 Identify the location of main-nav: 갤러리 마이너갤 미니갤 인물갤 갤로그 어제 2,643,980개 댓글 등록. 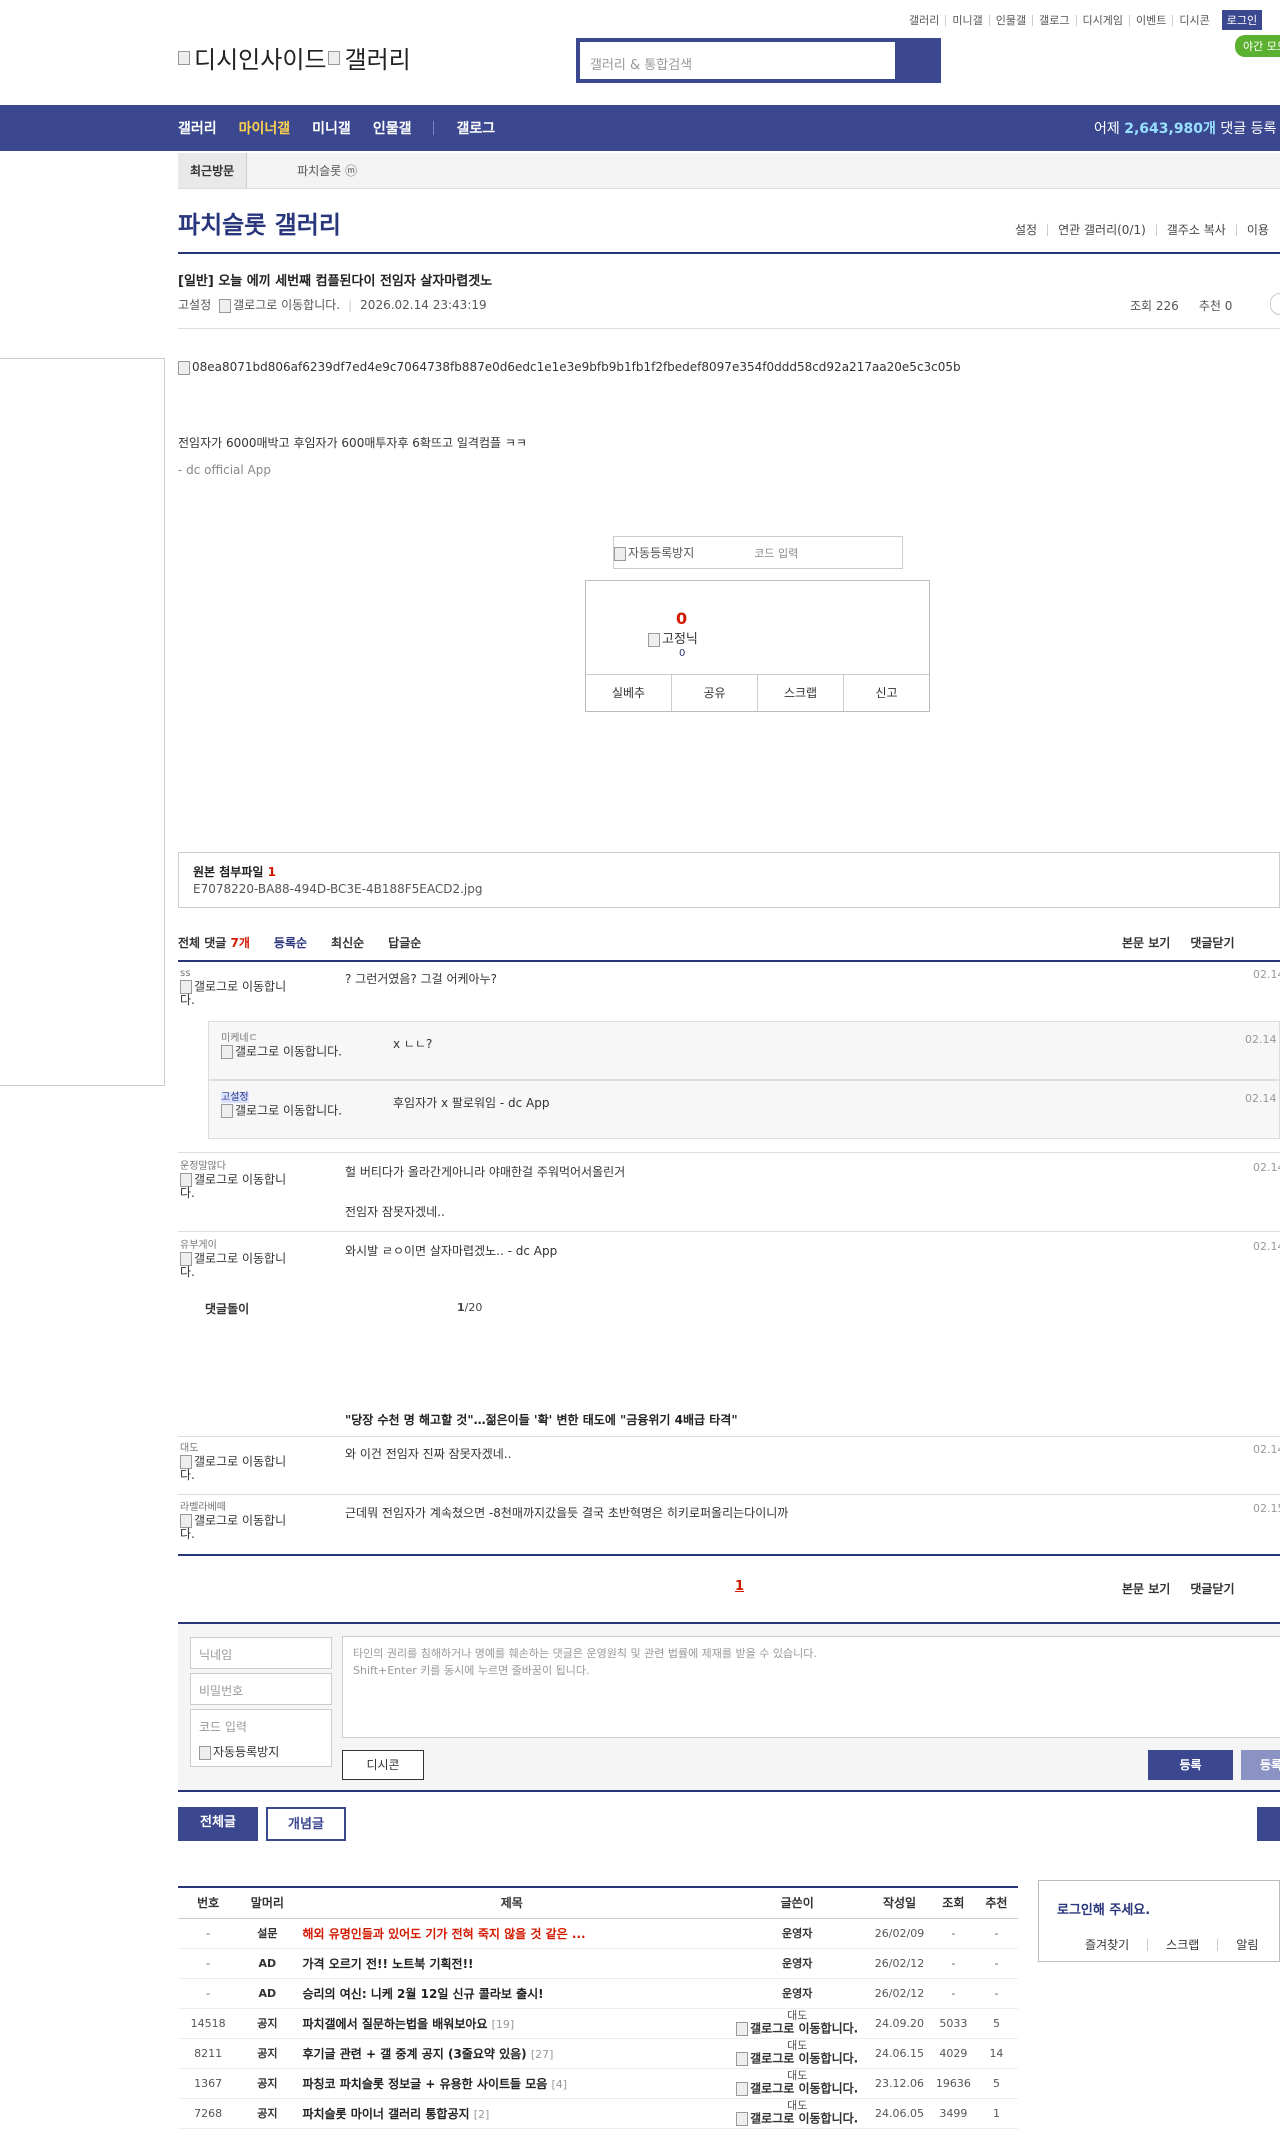
(640, 128).